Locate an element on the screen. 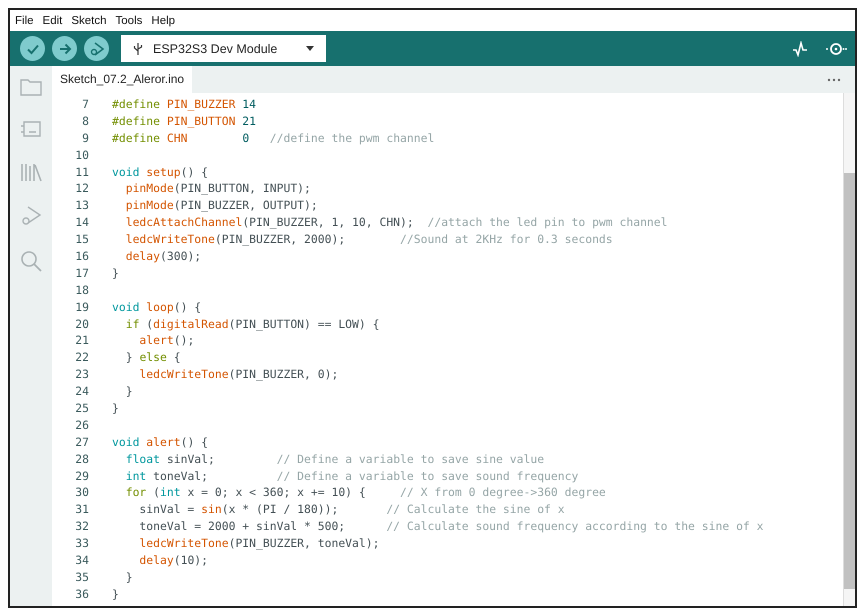 The width and height of the screenshot is (863, 613). code-line: pinMode(PIN_BUZZER, OUTPUT); is located at coordinates (221, 205).